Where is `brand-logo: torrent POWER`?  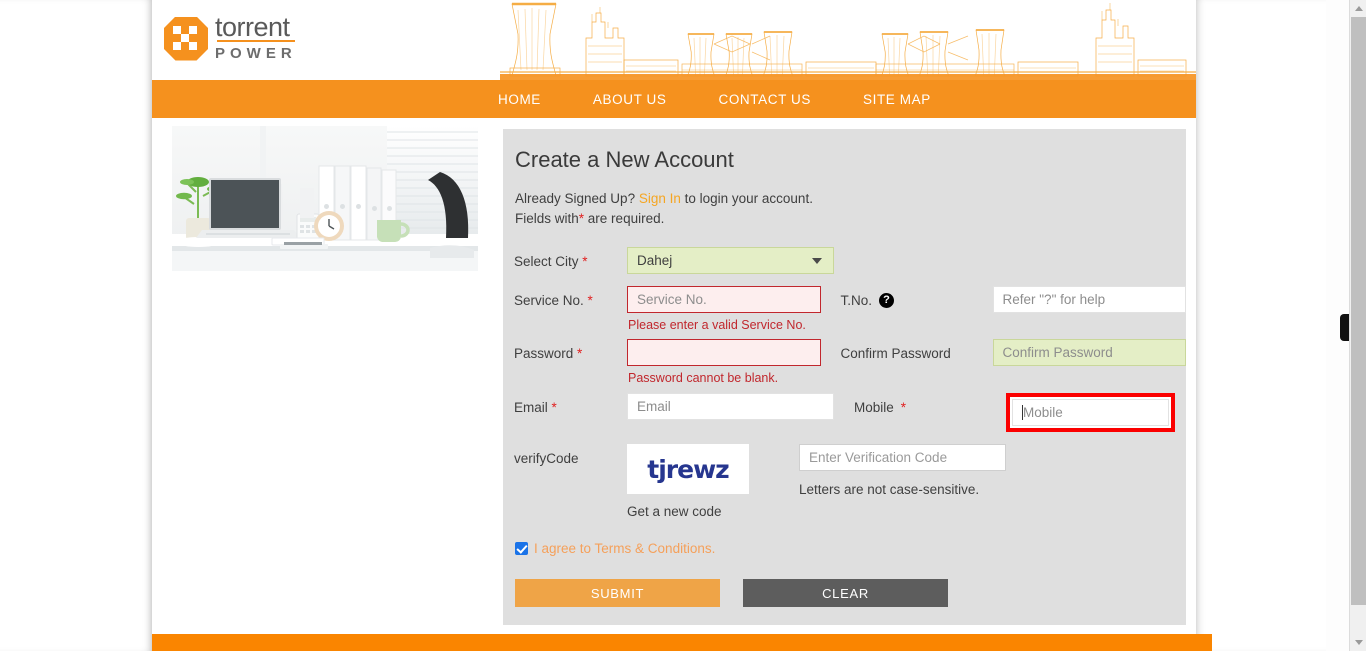
brand-logo: torrent POWER is located at coordinates (230, 38).